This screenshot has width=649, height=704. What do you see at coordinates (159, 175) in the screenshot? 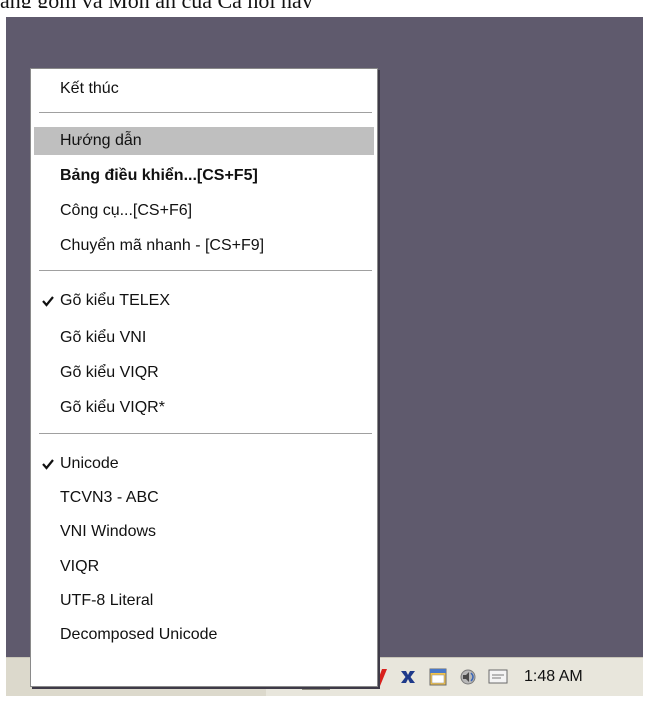
I see `menu-item-label: Bảng điều khiển...[CS+F5]` at bounding box center [159, 175].